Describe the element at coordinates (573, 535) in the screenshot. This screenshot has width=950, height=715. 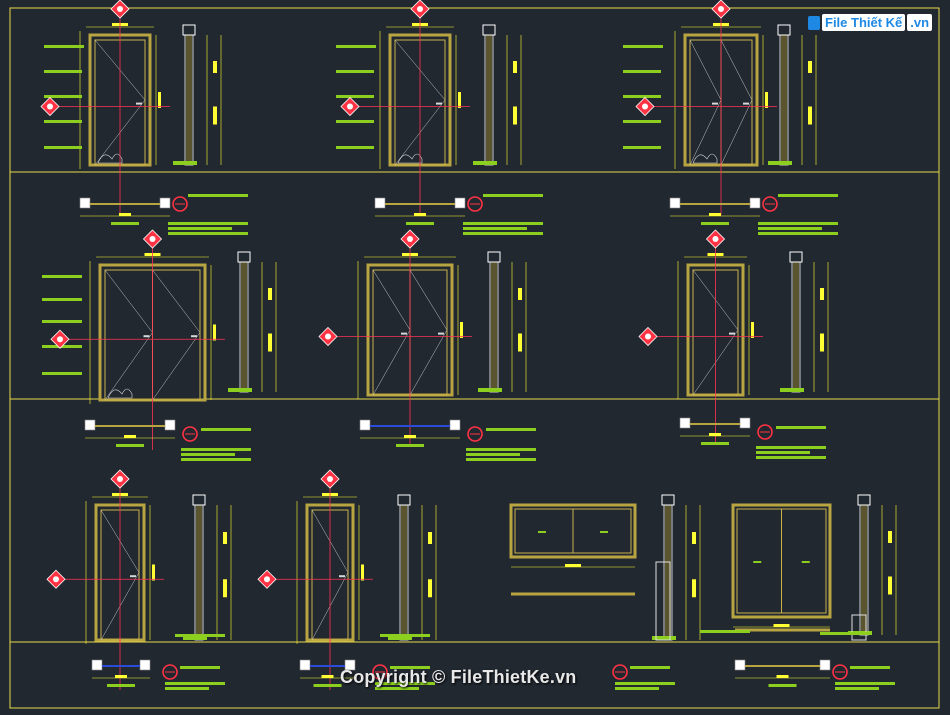
I see `sliding-window` at that location.